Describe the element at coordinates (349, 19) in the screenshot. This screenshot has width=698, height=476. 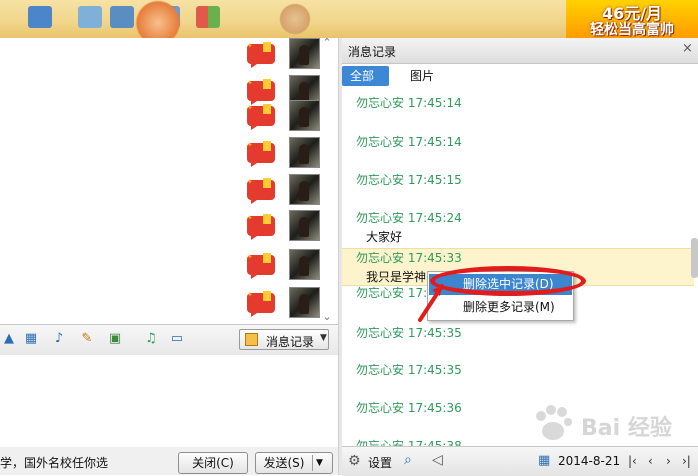
I see `top-toolbar: 46元/月 轻松当高富帅` at that location.